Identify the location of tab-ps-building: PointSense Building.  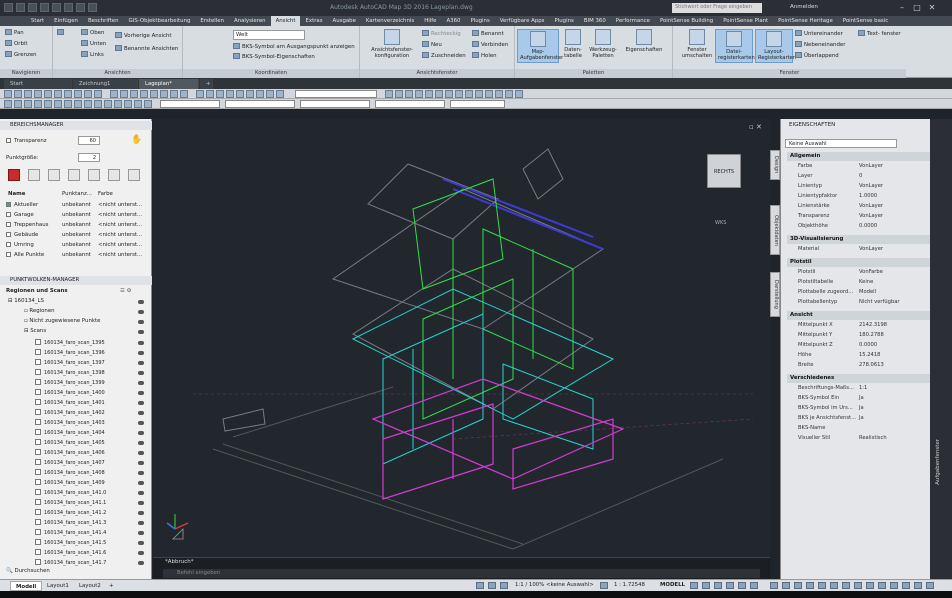
(686, 21).